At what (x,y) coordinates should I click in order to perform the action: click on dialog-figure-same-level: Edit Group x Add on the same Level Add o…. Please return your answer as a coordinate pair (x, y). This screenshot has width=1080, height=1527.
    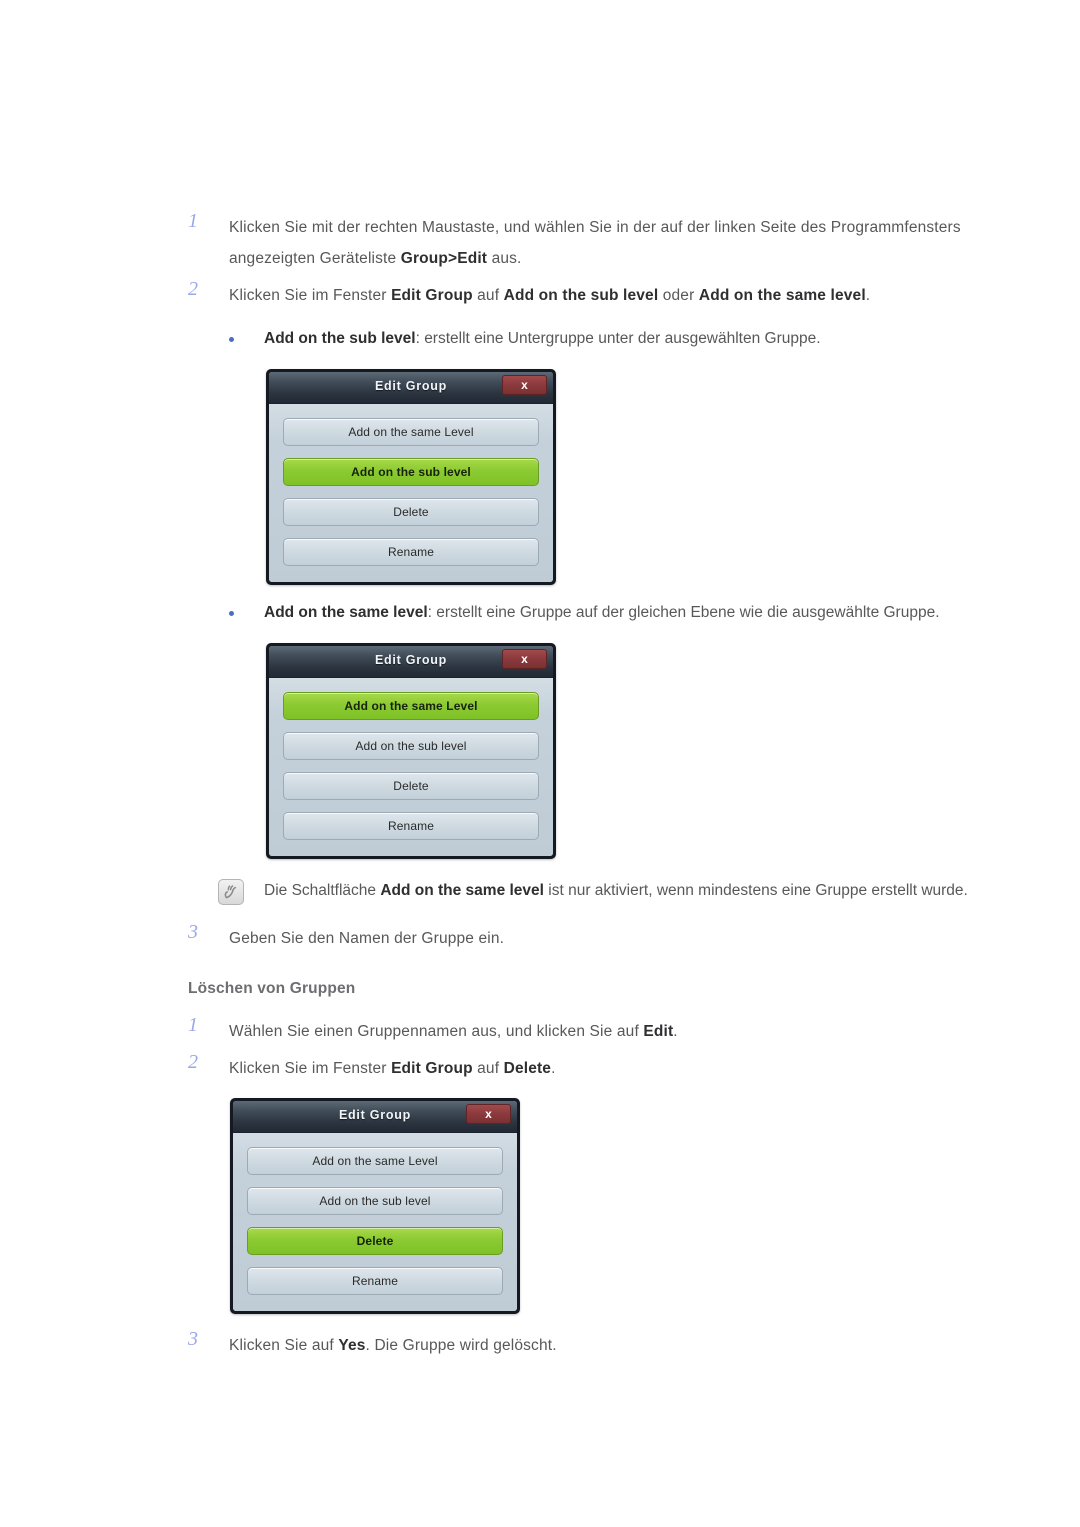
    Looking at the image, I should click on (632, 751).